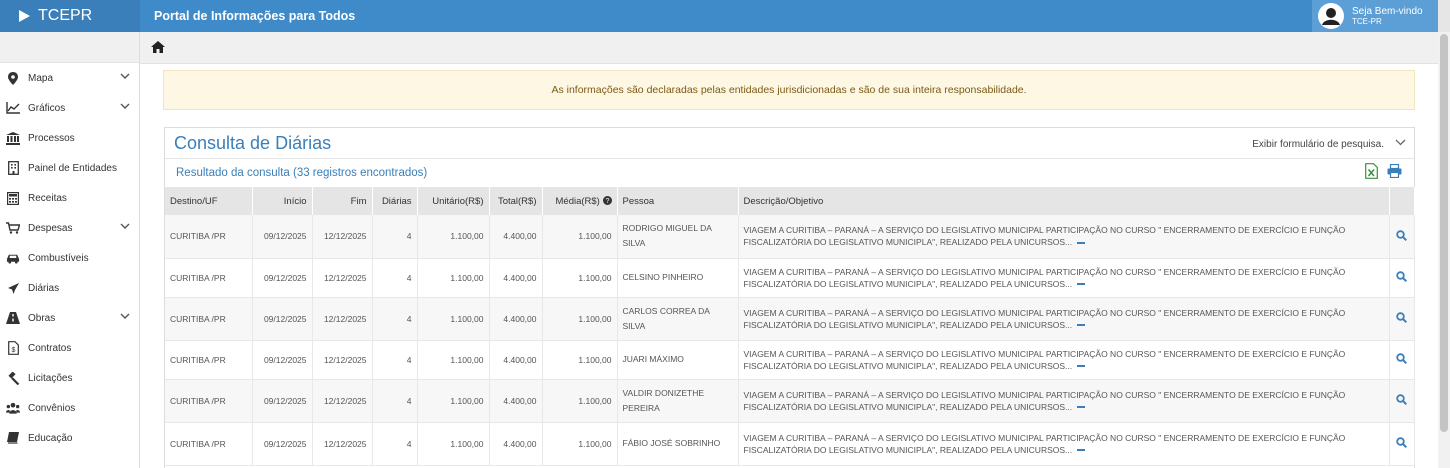  I want to click on portal-title: Portal de Informações para Todos, so click(255, 16).